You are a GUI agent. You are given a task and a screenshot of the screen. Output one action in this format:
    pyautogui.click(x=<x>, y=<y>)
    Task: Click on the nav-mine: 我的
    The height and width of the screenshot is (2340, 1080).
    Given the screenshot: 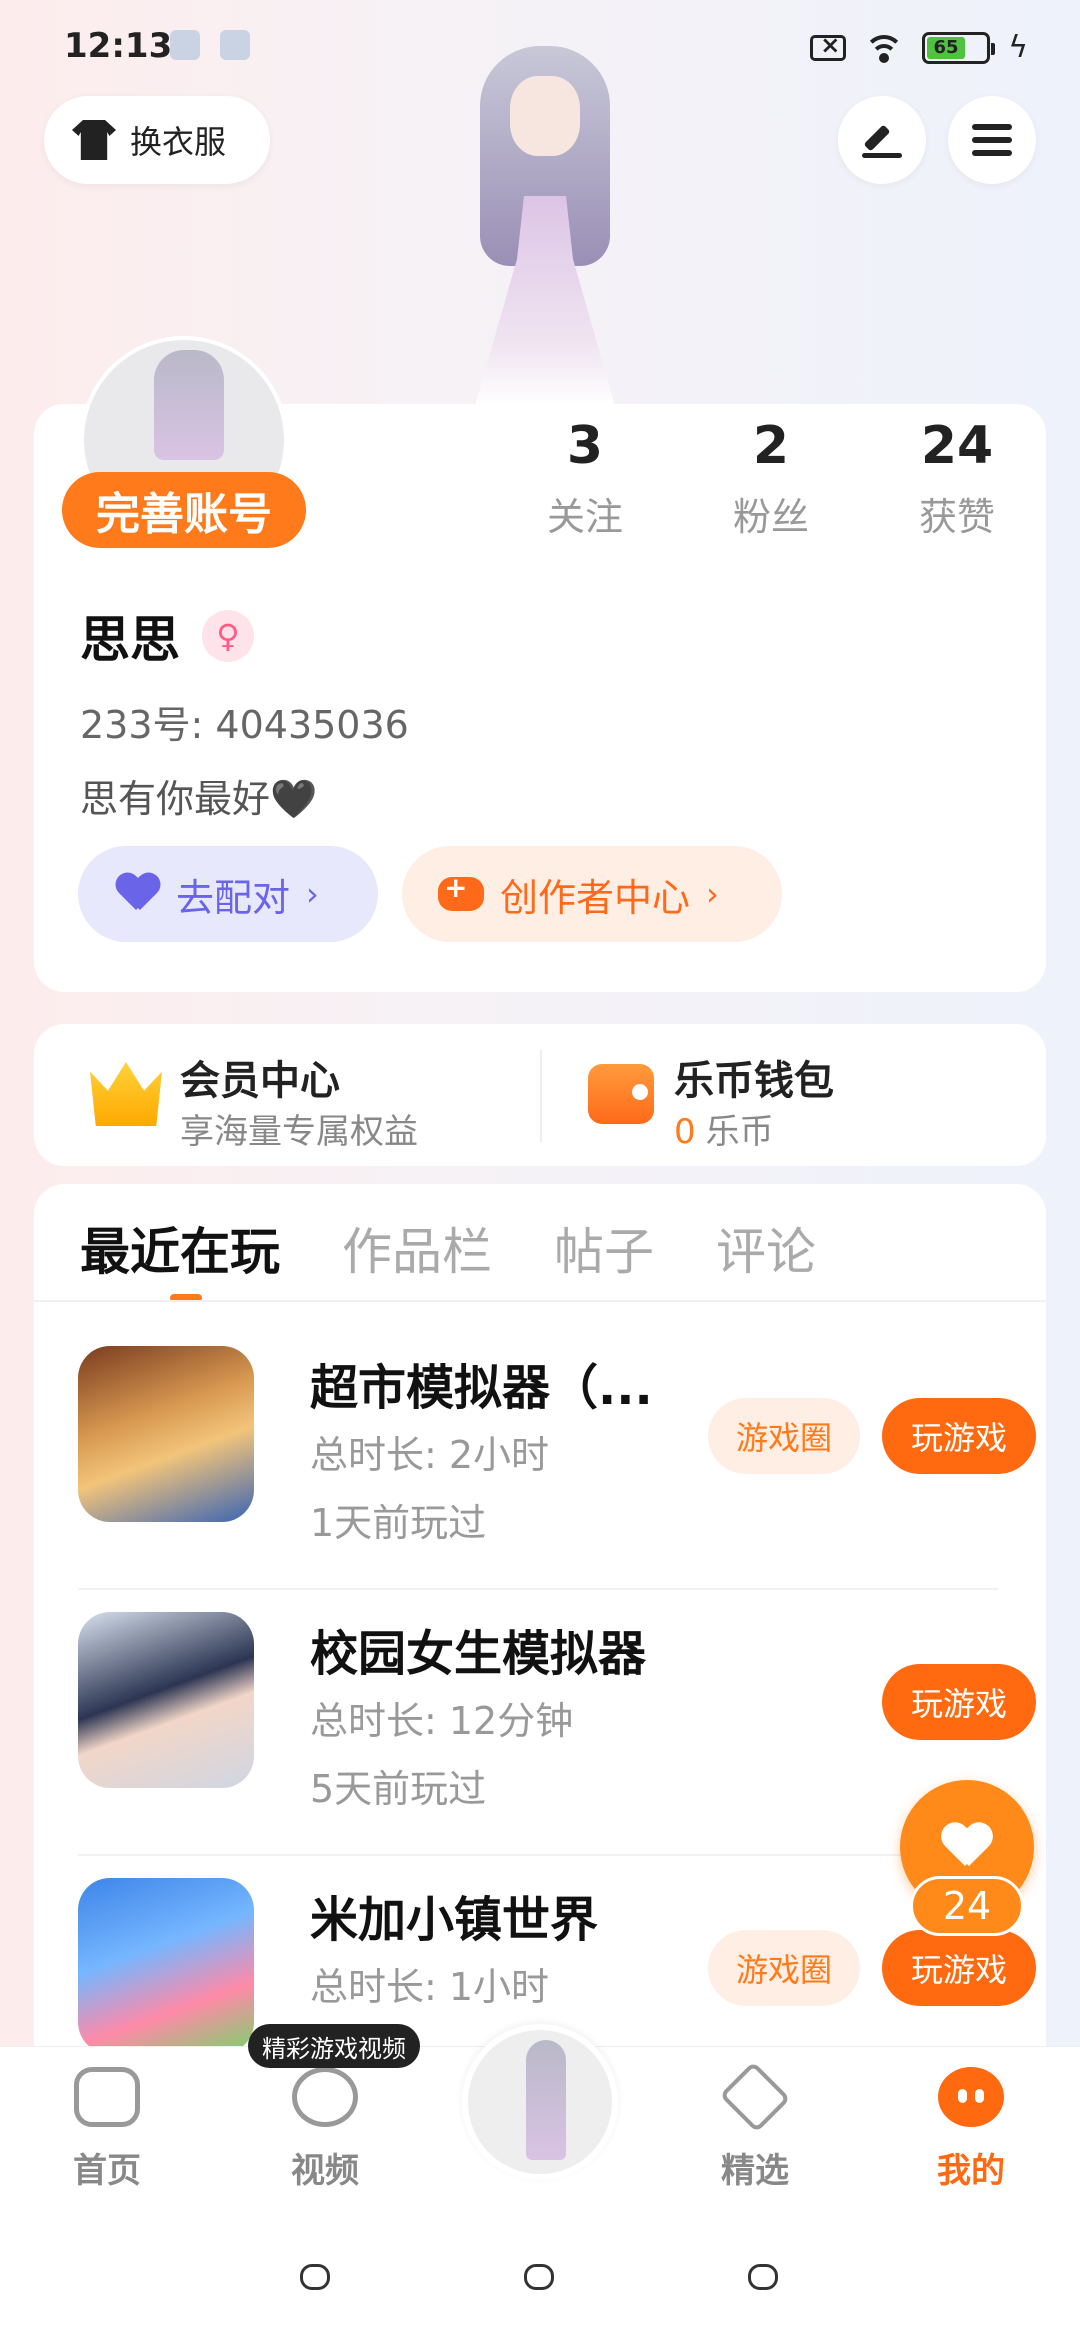 What is the action you would take?
    pyautogui.click(x=971, y=2129)
    